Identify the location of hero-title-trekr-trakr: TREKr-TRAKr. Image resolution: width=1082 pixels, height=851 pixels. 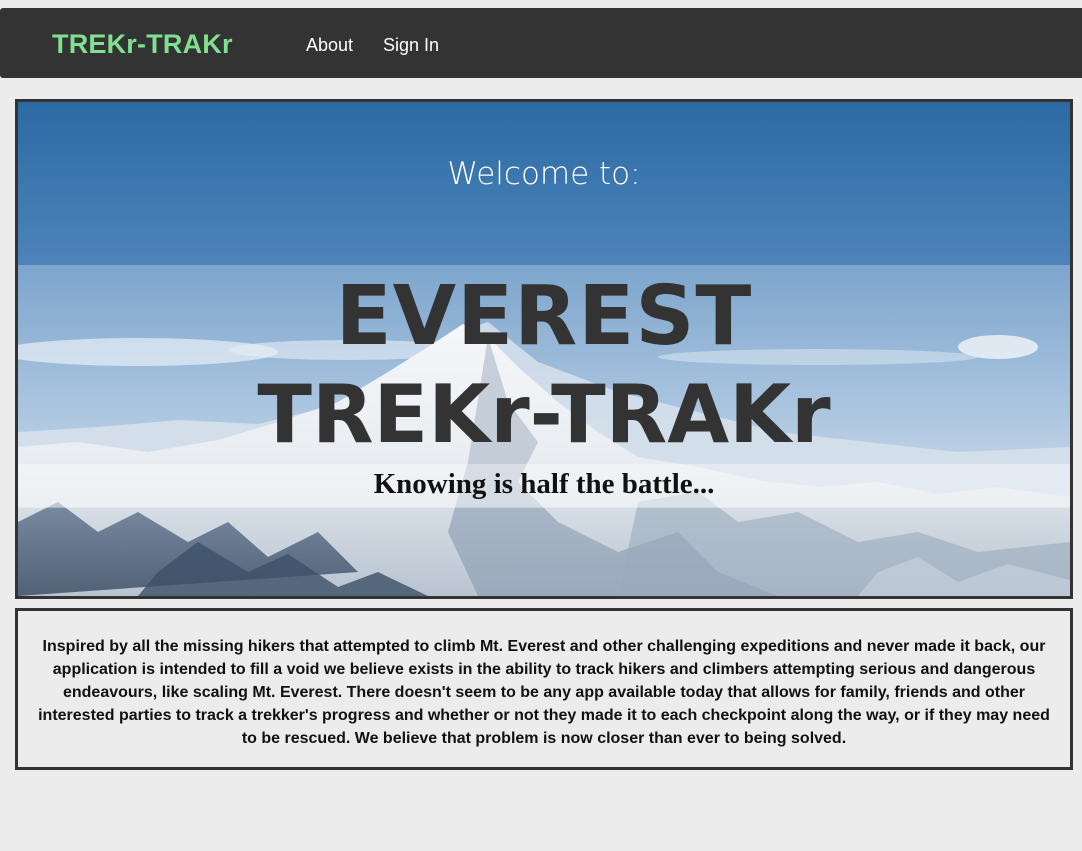
(544, 414).